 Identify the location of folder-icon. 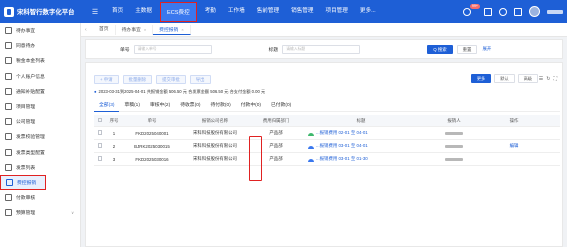
(8, 107).